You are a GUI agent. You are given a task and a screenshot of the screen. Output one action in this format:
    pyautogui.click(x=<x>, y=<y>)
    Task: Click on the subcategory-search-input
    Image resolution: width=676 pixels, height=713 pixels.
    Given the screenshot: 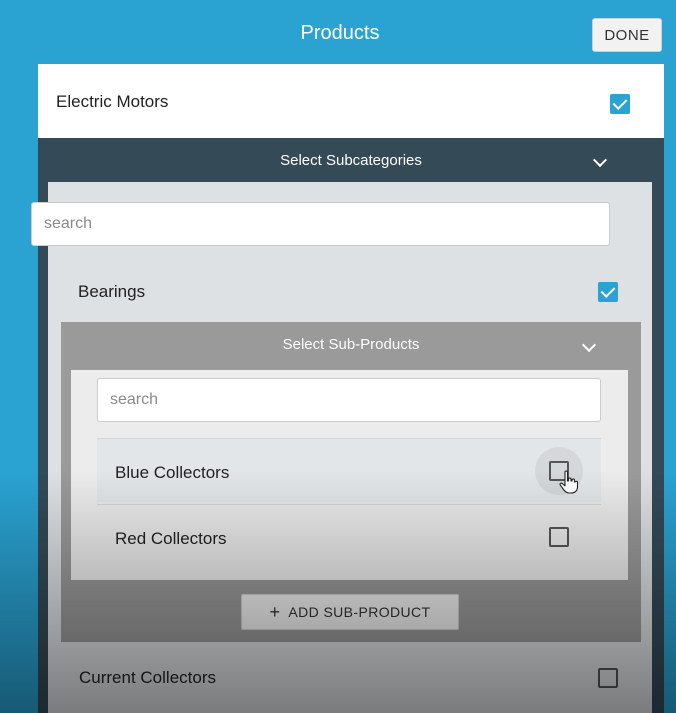 What is the action you would take?
    pyautogui.click(x=320, y=224)
    